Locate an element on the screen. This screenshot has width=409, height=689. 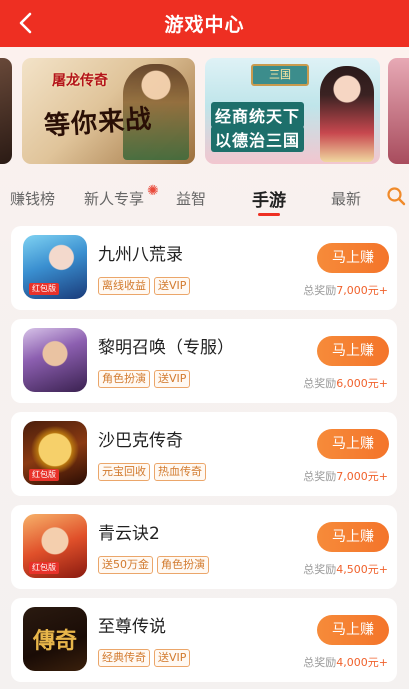
game-tag: 离线收益 is located at coordinates (124, 286).